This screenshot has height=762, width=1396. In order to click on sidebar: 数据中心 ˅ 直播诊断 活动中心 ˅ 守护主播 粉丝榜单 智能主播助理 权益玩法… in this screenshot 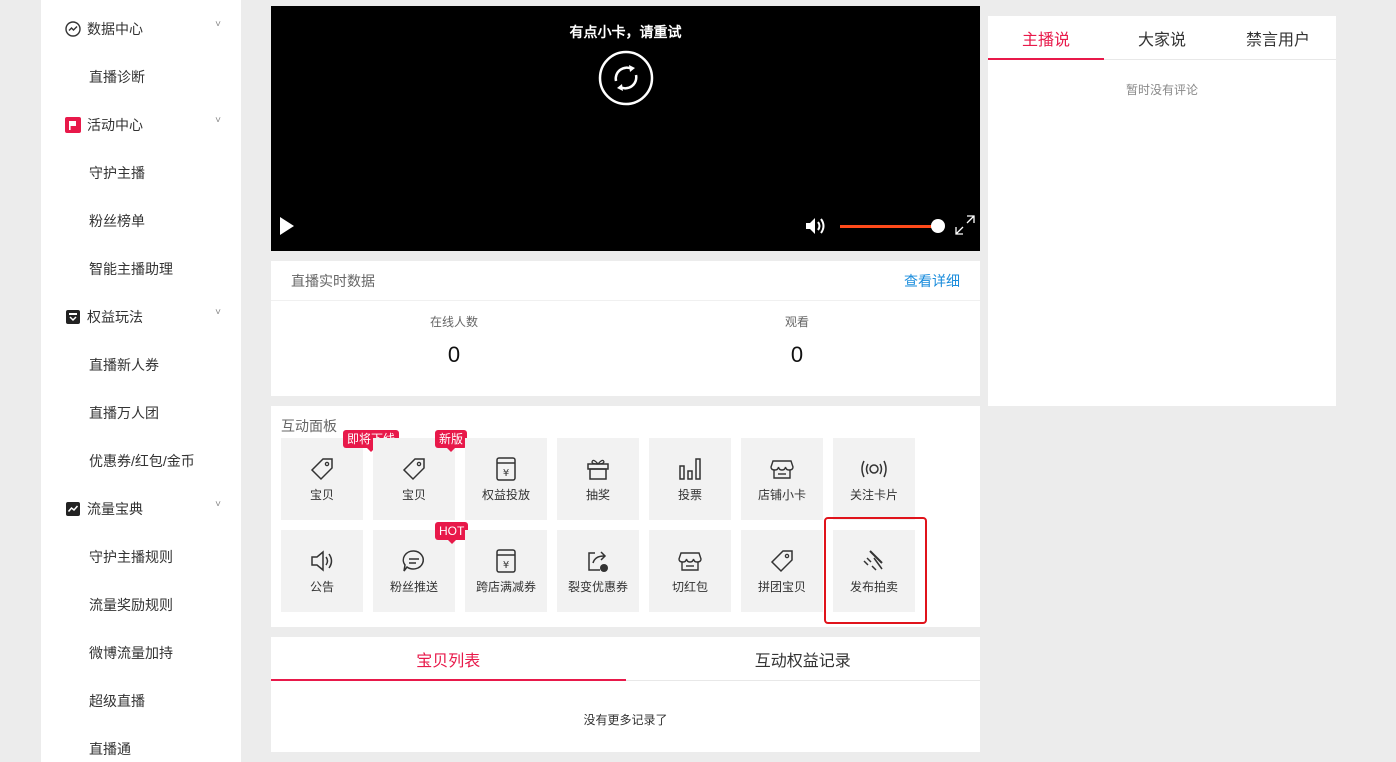, I will do `click(141, 381)`.